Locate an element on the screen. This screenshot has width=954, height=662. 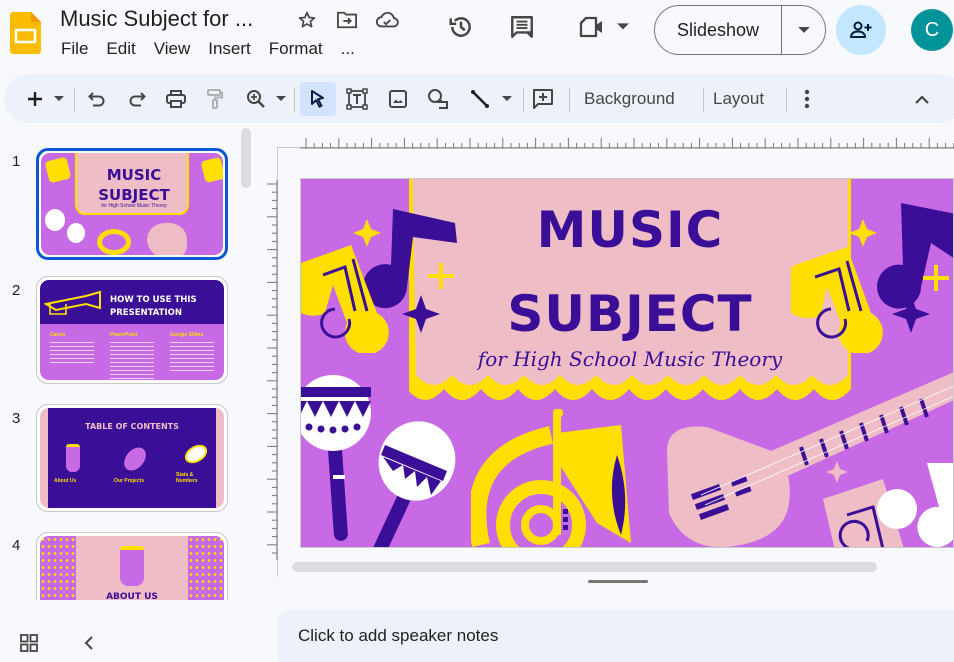
print-button is located at coordinates (176, 99).